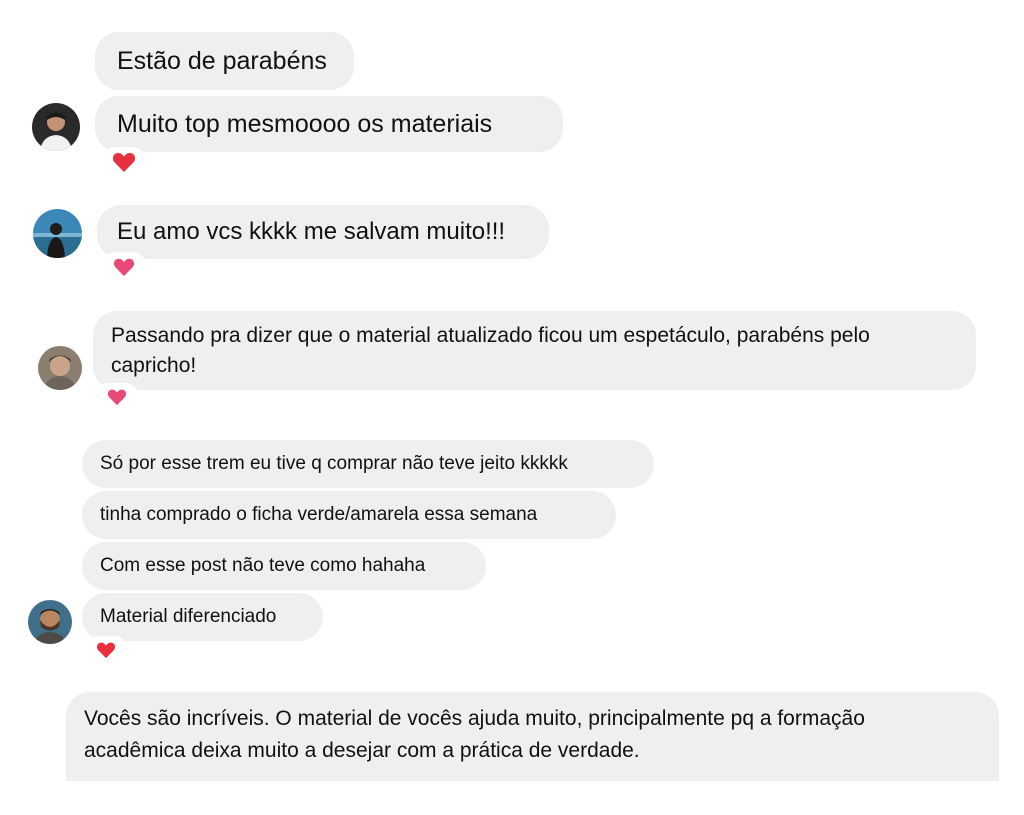  I want to click on message-text: Muito top mesmoooo os materiais, so click(305, 123).